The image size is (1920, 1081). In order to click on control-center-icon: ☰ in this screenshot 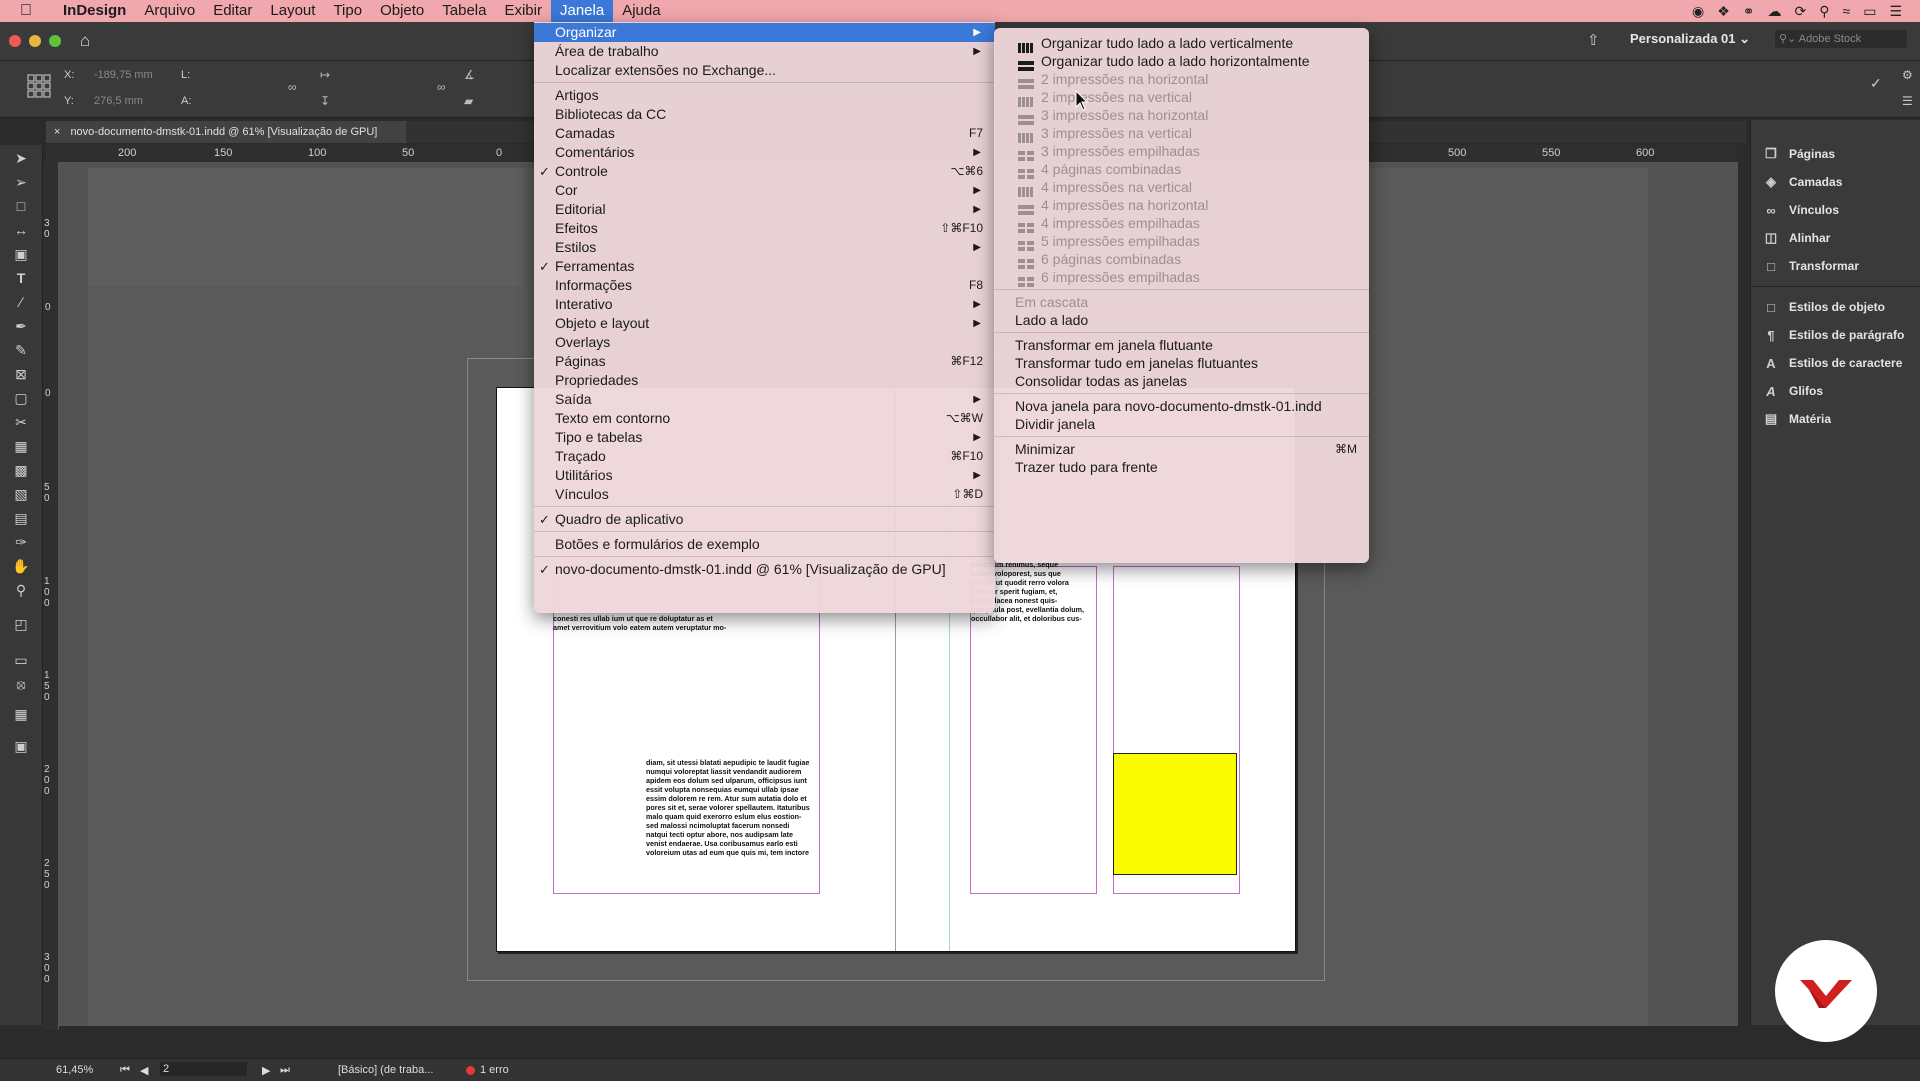, I will do `click(1895, 11)`.